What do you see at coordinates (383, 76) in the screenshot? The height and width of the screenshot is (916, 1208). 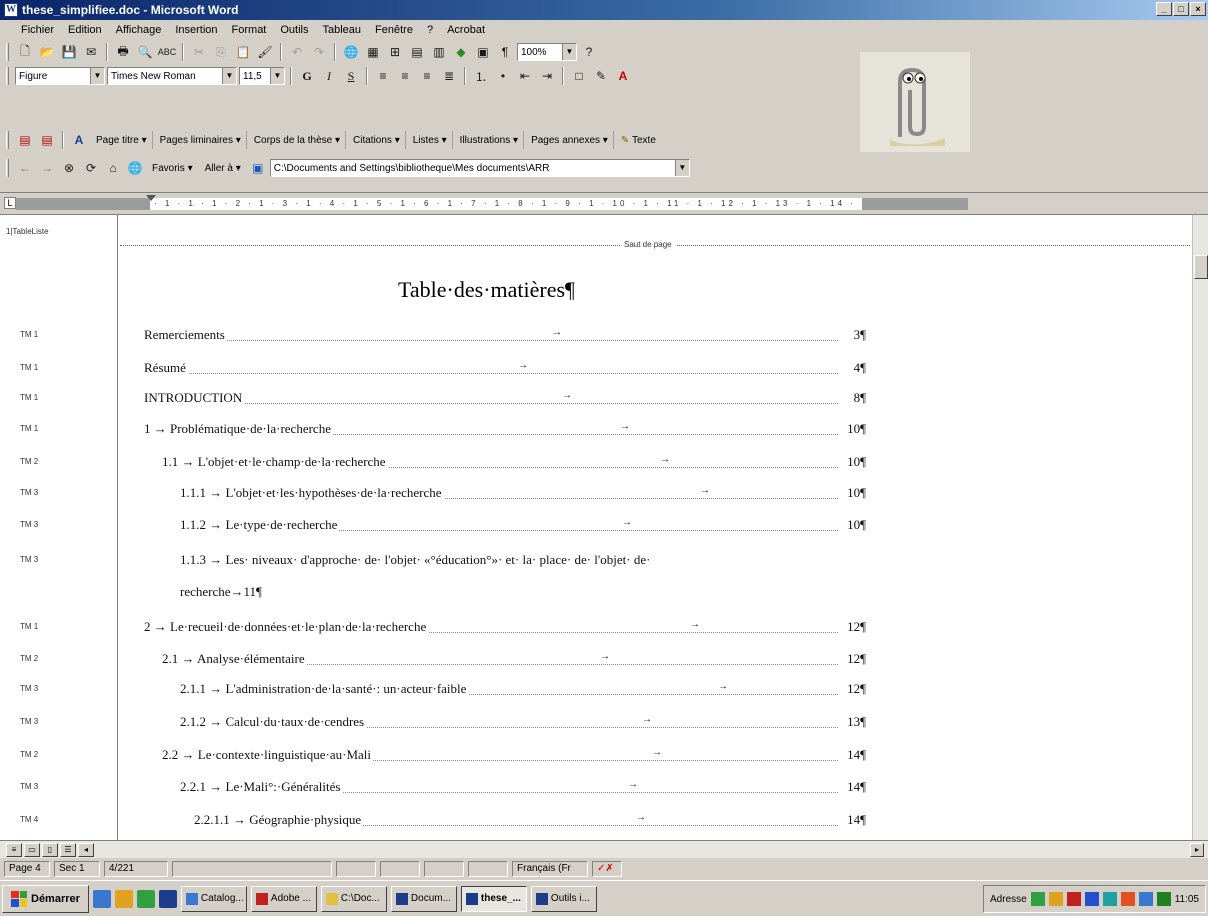 I see `align-left-icon: ≡` at bounding box center [383, 76].